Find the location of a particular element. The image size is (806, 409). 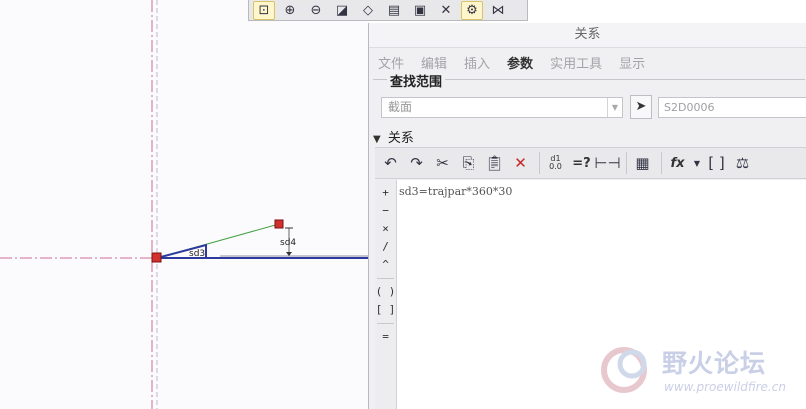

operator-multiply-button: × is located at coordinates (385, 229).